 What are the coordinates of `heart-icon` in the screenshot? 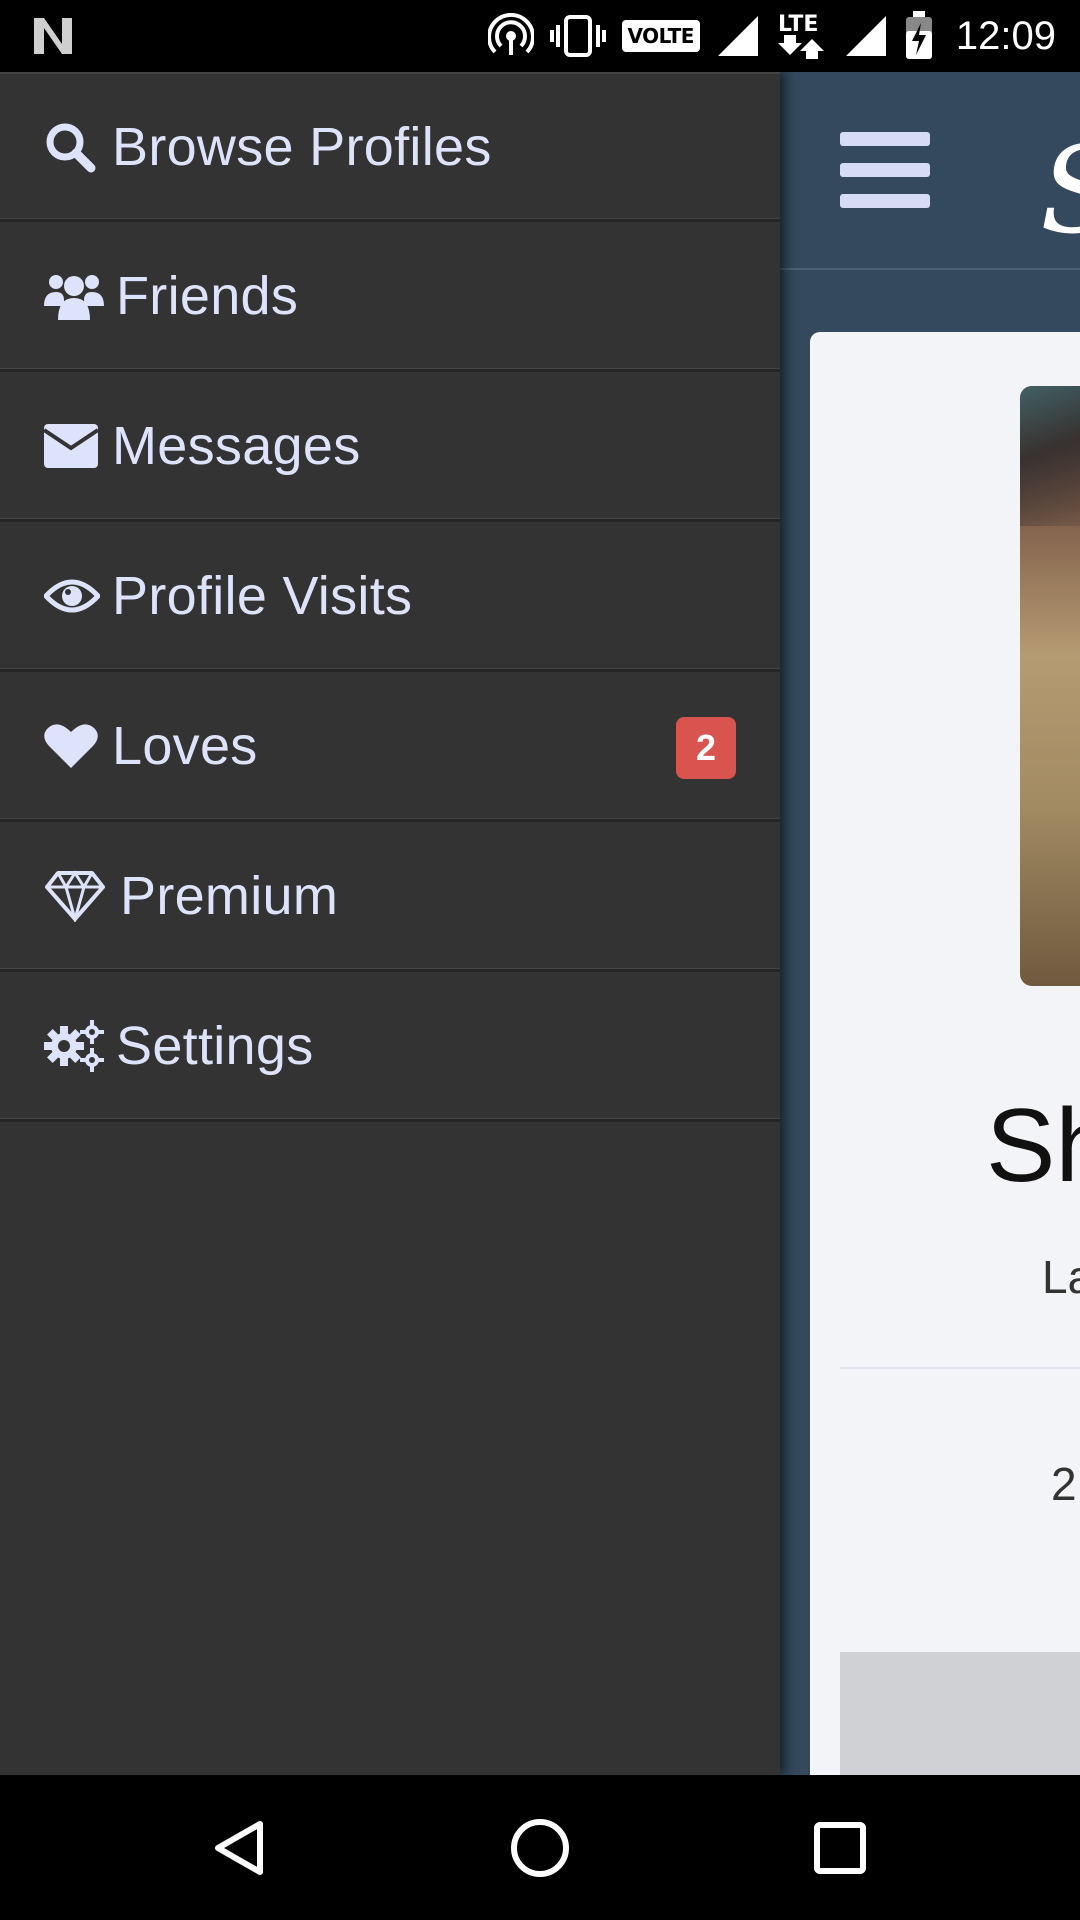 It's located at (73, 746).